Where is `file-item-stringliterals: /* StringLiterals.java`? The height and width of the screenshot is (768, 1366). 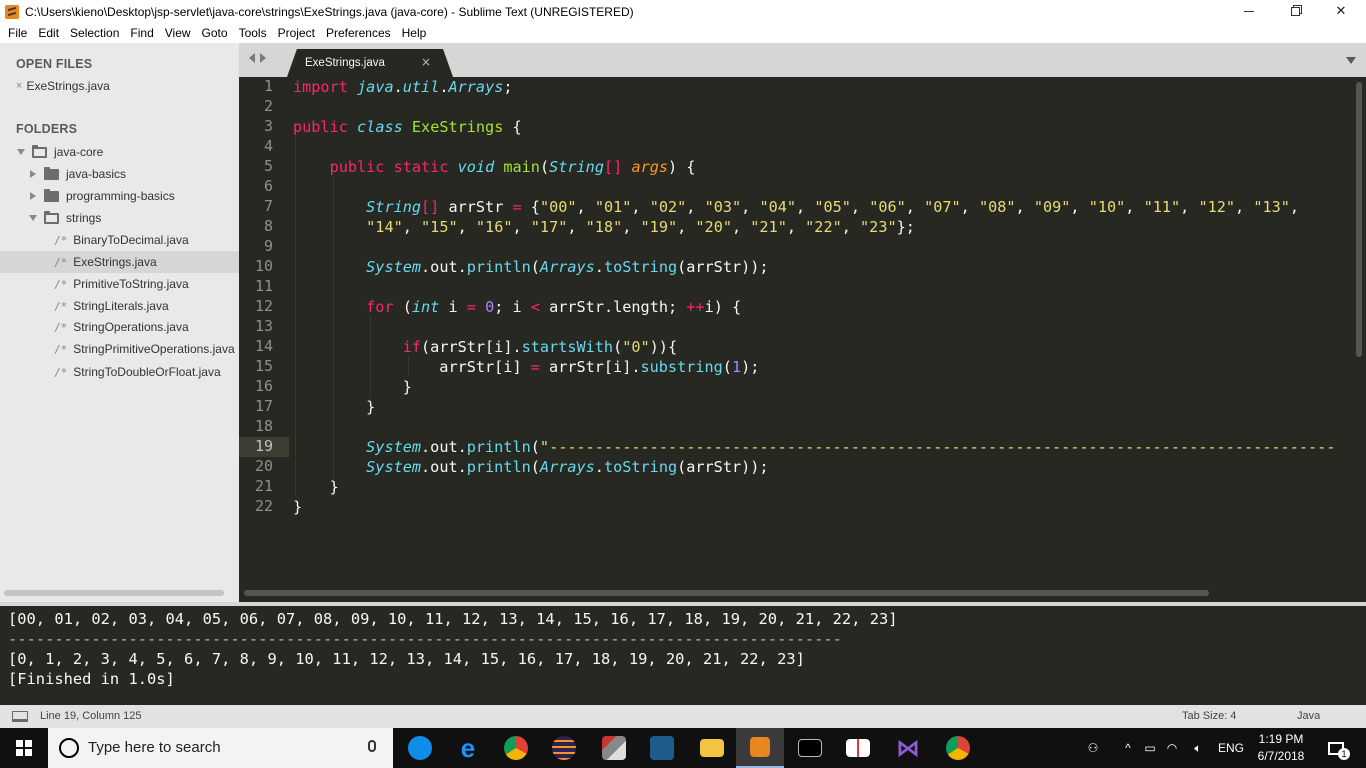
file-item-stringliterals: /* StringLiterals.java is located at coordinates (119, 306).